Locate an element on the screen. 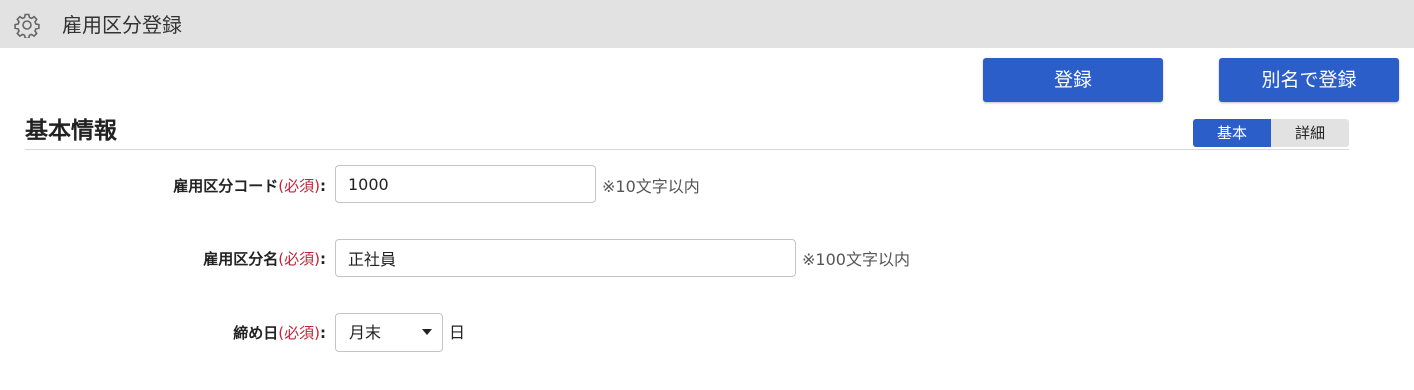 The width and height of the screenshot is (1414, 390). section-title: 基本情報 is located at coordinates (71, 131).